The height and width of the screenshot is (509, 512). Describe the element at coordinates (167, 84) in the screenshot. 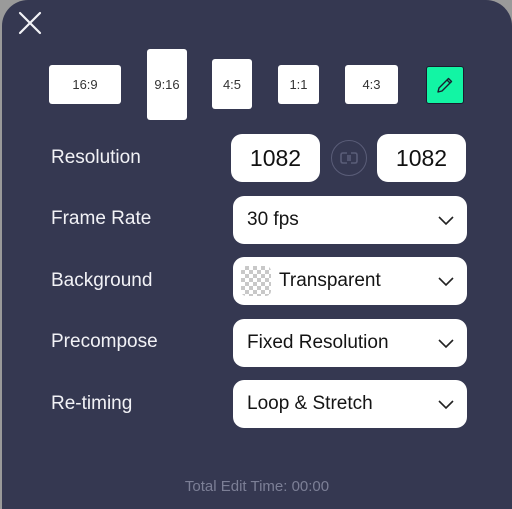

I see `aspect-ratio-9-16: 9:16` at that location.